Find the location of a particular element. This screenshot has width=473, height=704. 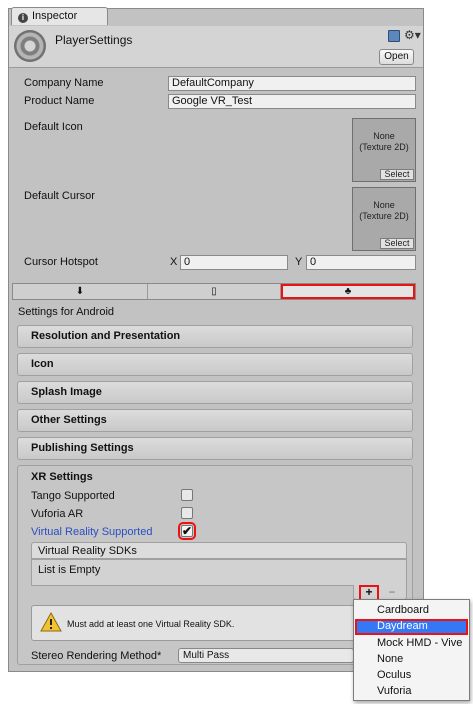

player-settings-gear-icon is located at coordinates (30, 46).